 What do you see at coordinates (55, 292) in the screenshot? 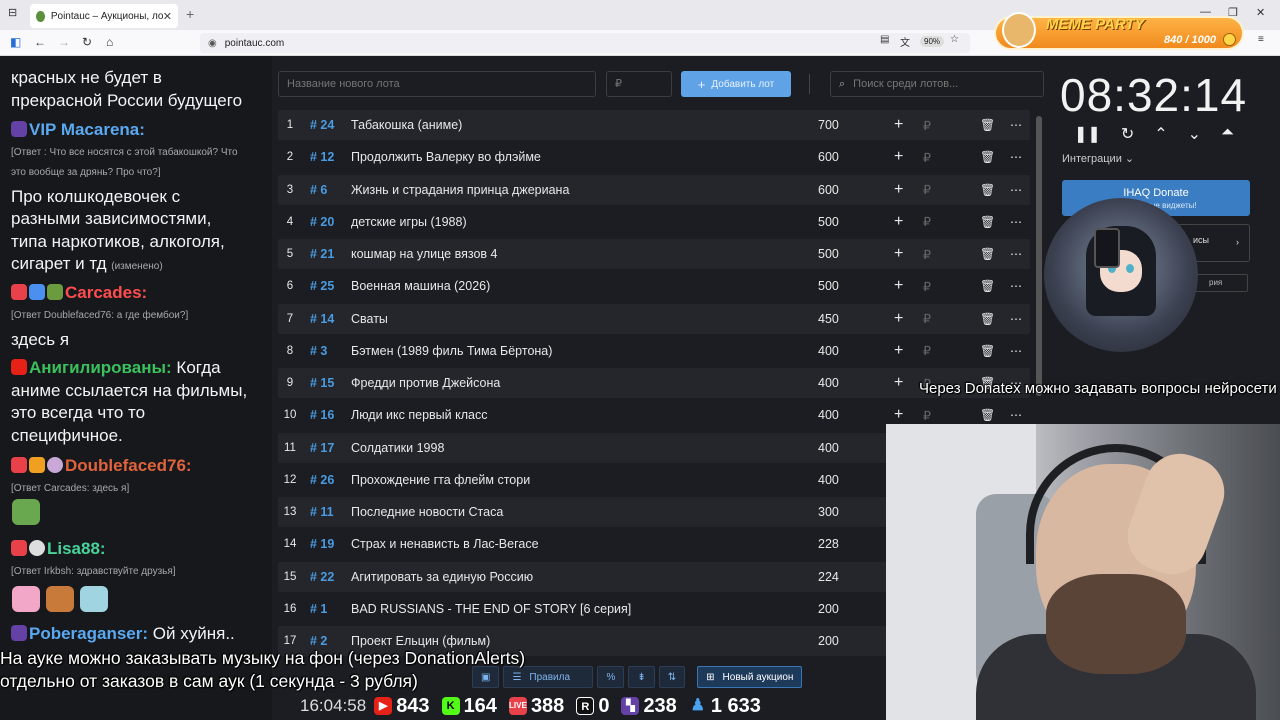
I see `emote-badge-icon` at bounding box center [55, 292].